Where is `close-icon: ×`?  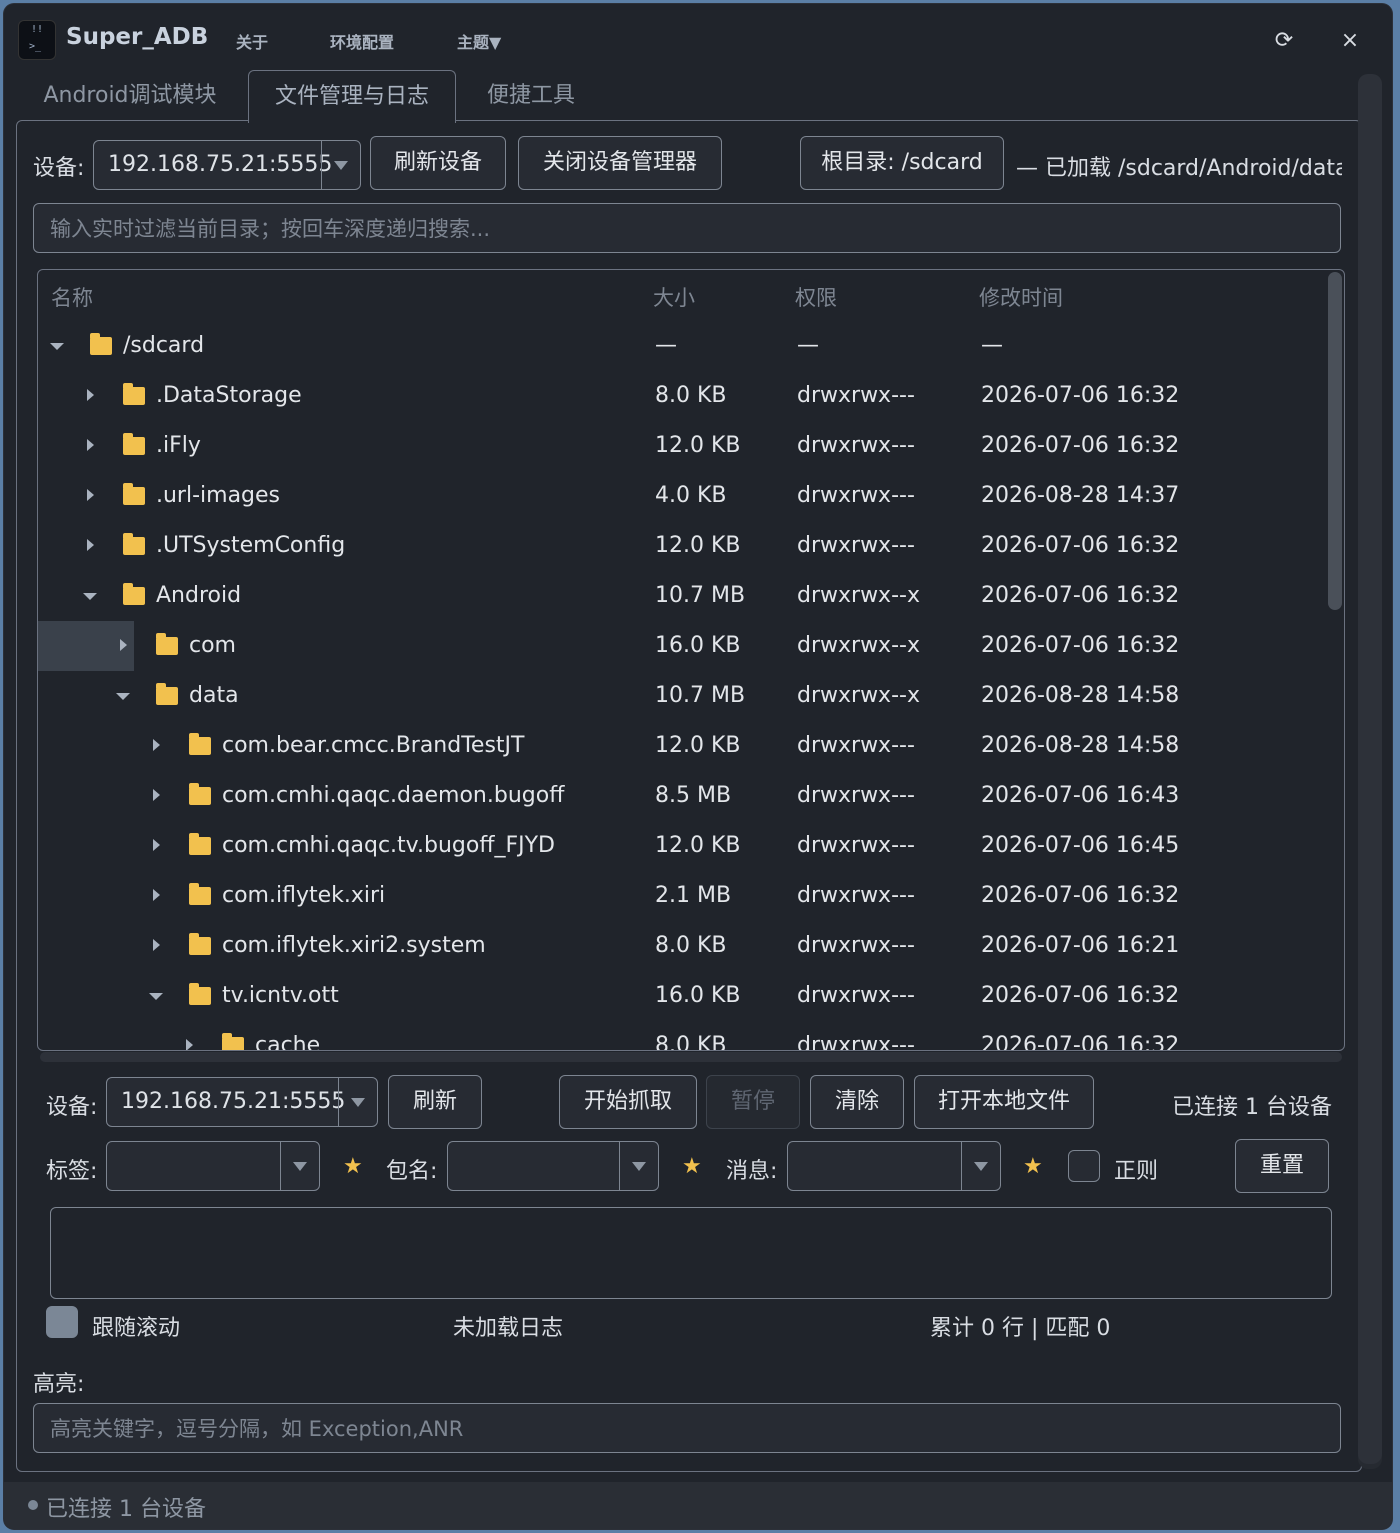 close-icon: × is located at coordinates (1350, 41).